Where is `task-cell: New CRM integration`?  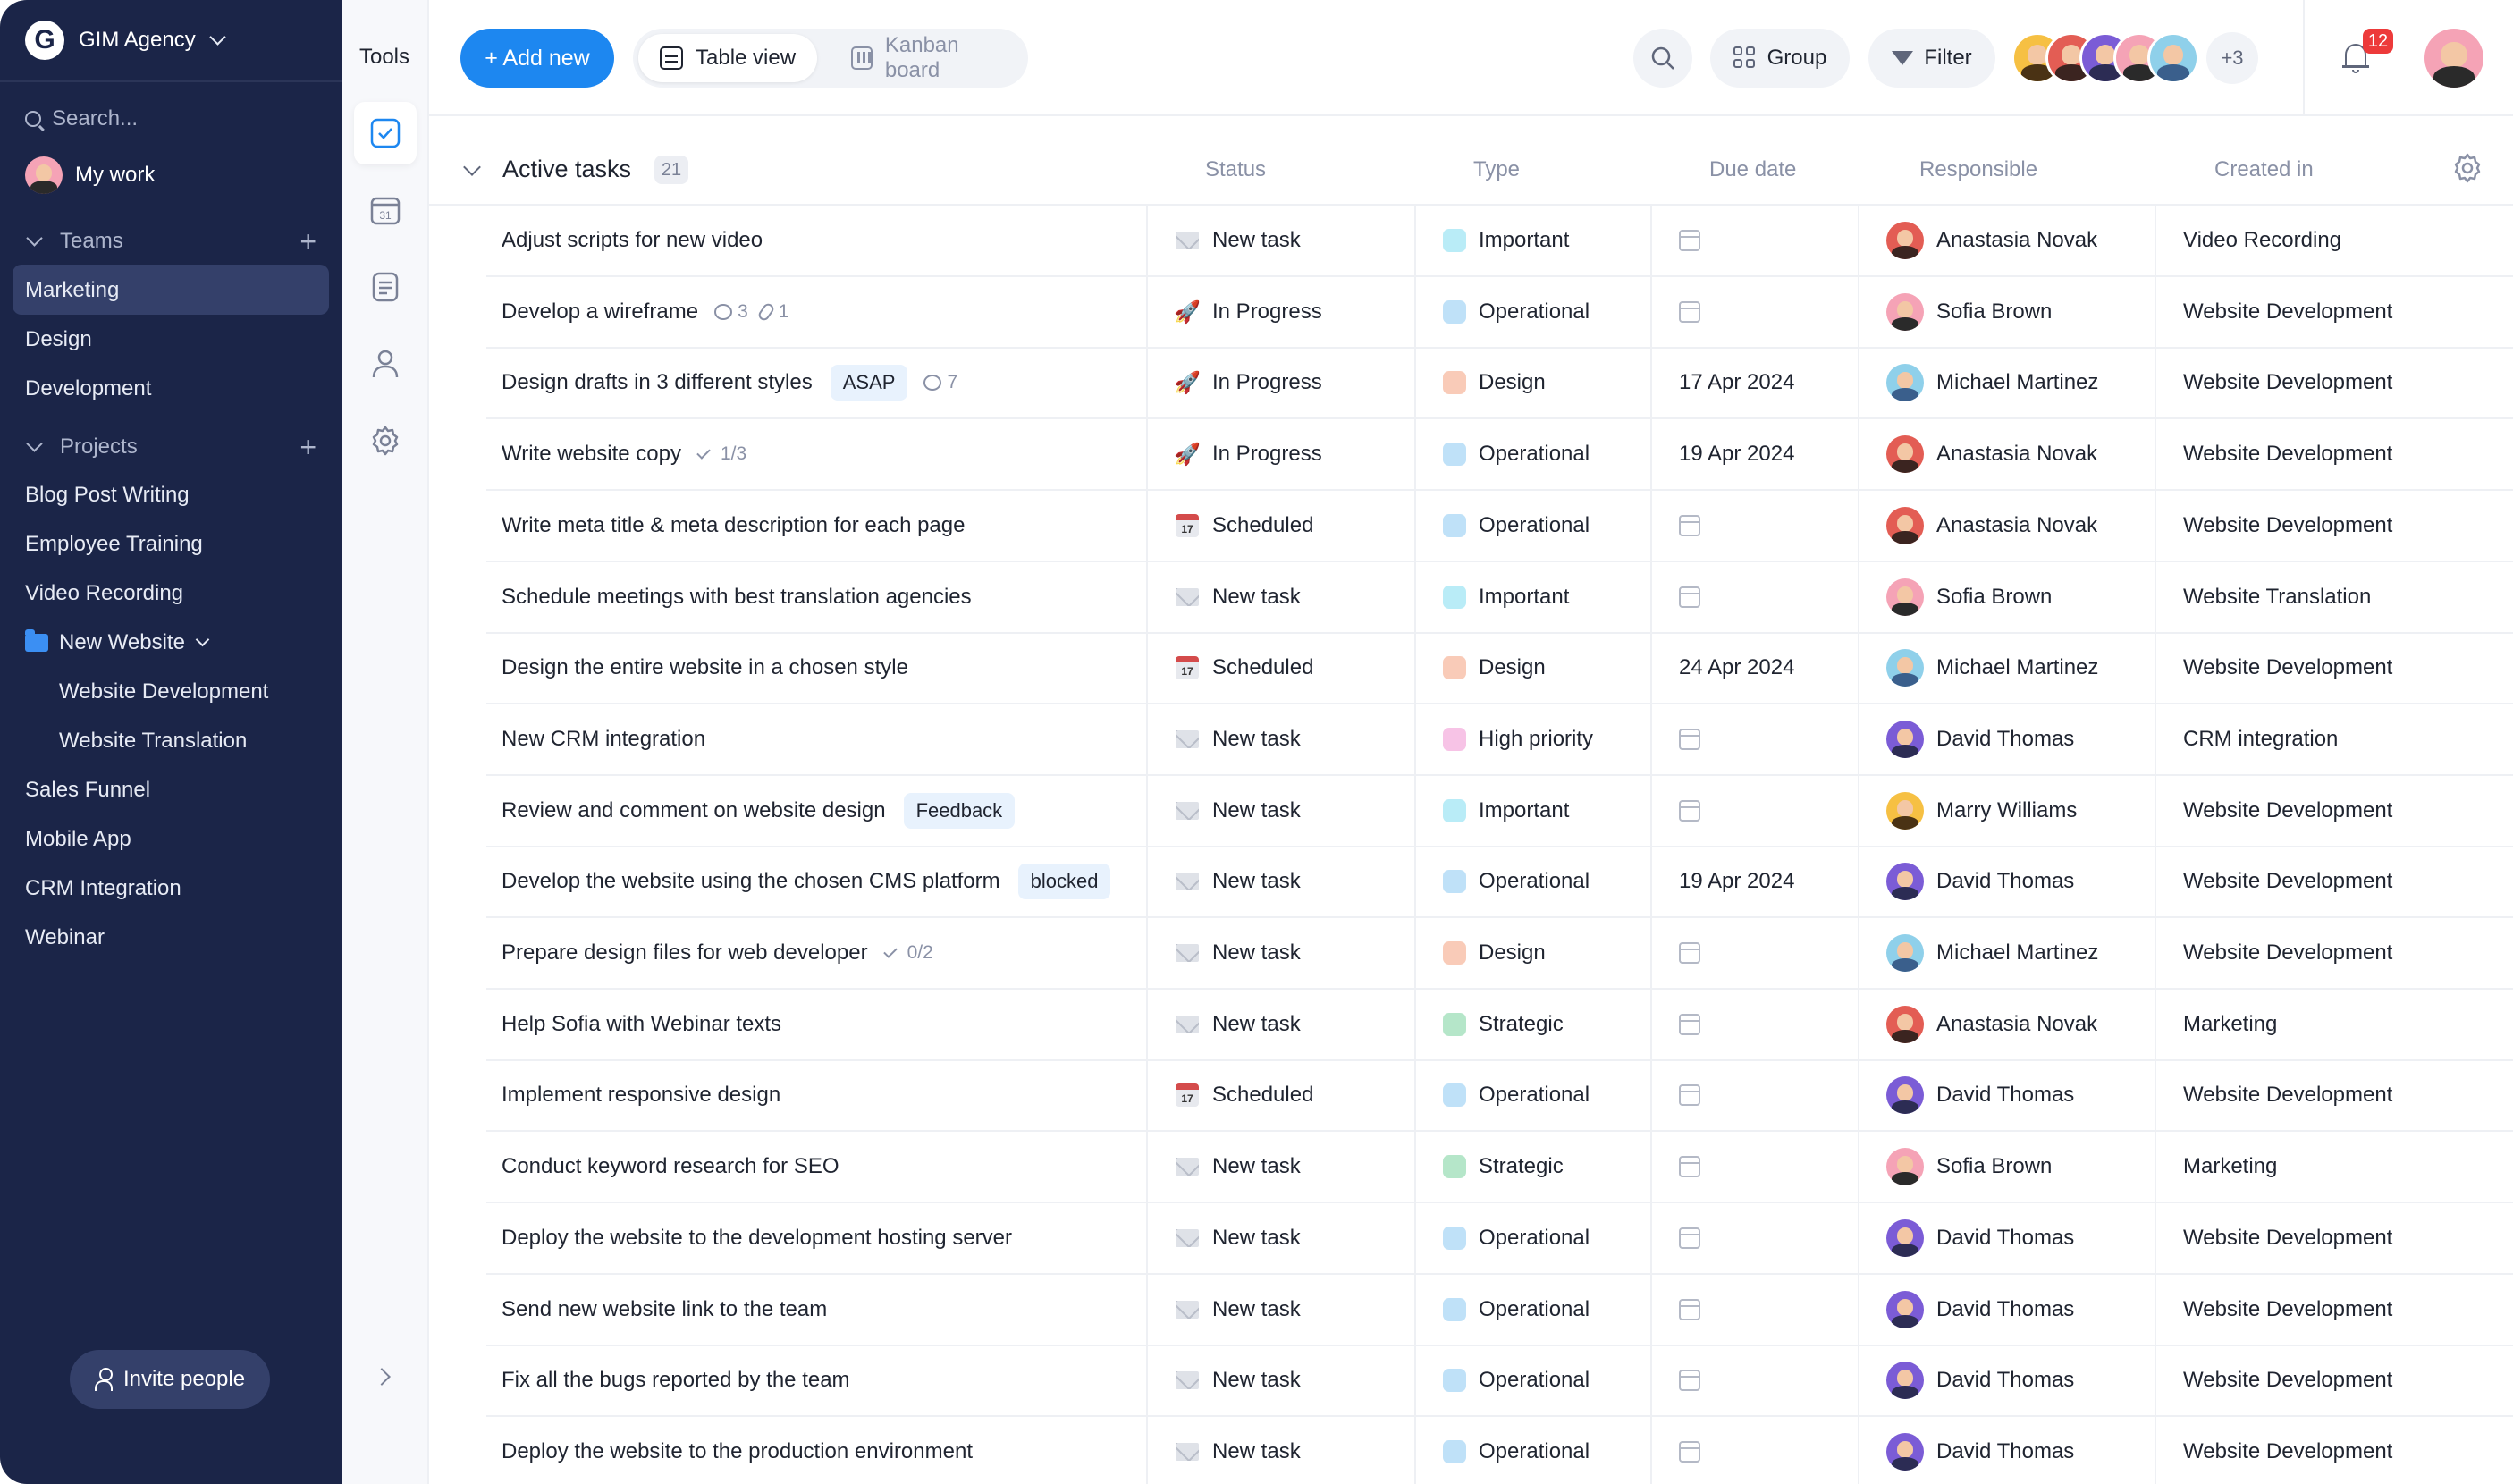
task-cell: New CRM integration is located at coordinates (816, 739).